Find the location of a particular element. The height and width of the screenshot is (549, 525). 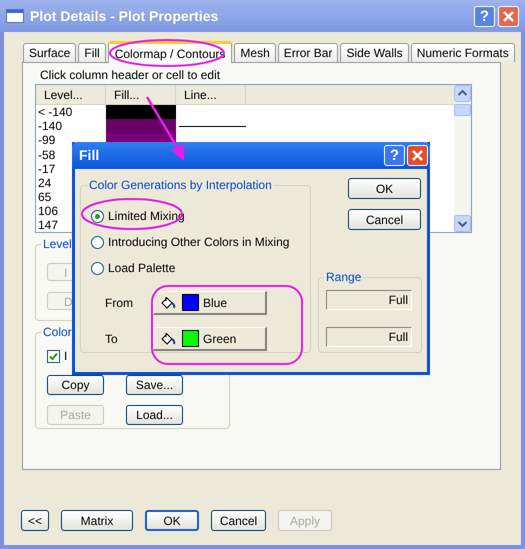

group-title: Color Generations by Interpolation is located at coordinates (180, 185).